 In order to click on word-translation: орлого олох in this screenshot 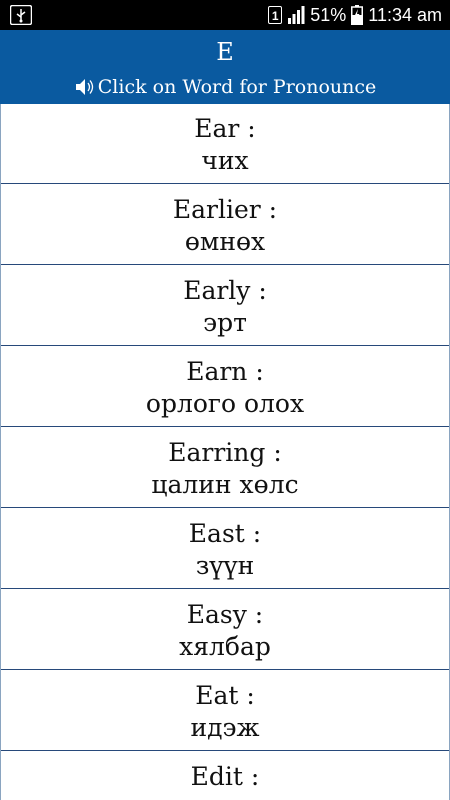, I will do `click(225, 403)`.